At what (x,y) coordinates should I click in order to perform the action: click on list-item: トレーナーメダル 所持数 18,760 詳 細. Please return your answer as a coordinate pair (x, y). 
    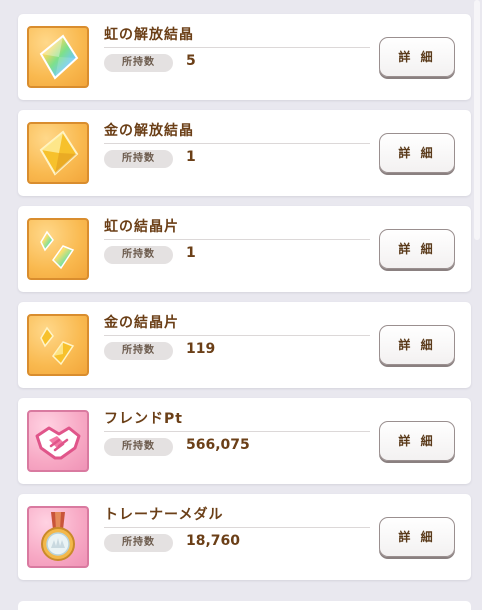
    Looking at the image, I should click on (244, 537).